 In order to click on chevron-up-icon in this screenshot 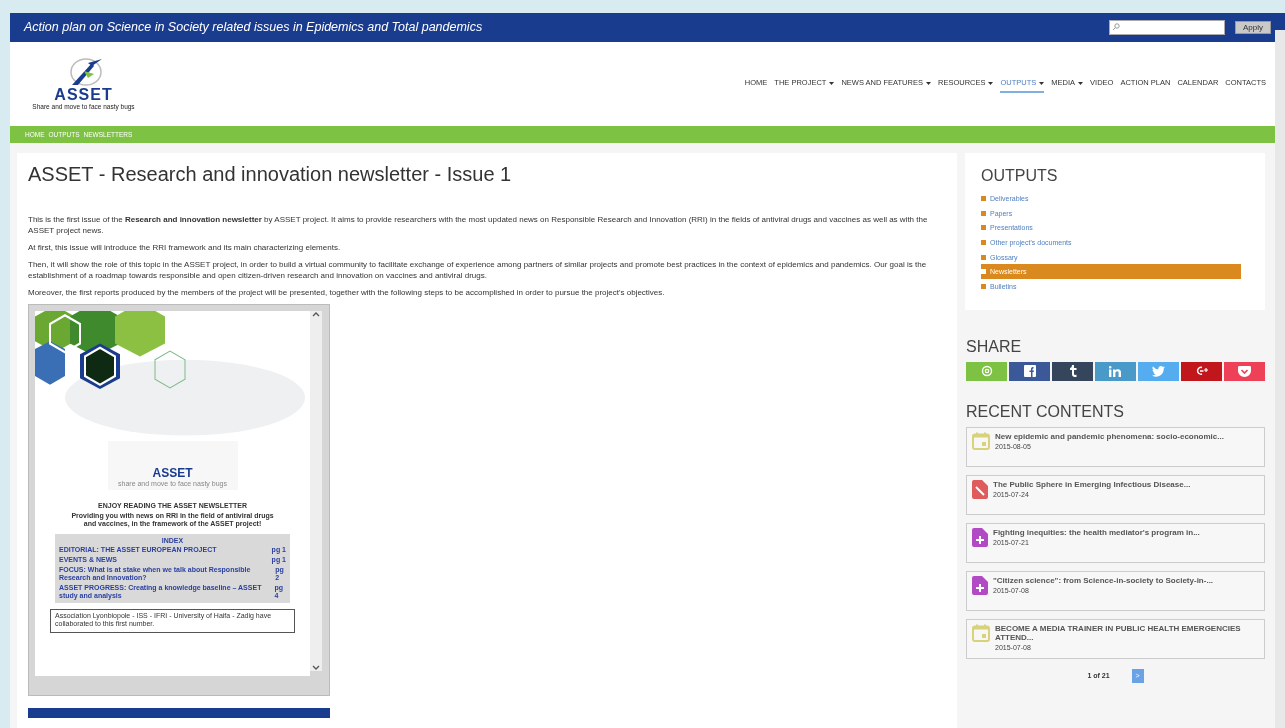, I will do `click(316, 314)`.